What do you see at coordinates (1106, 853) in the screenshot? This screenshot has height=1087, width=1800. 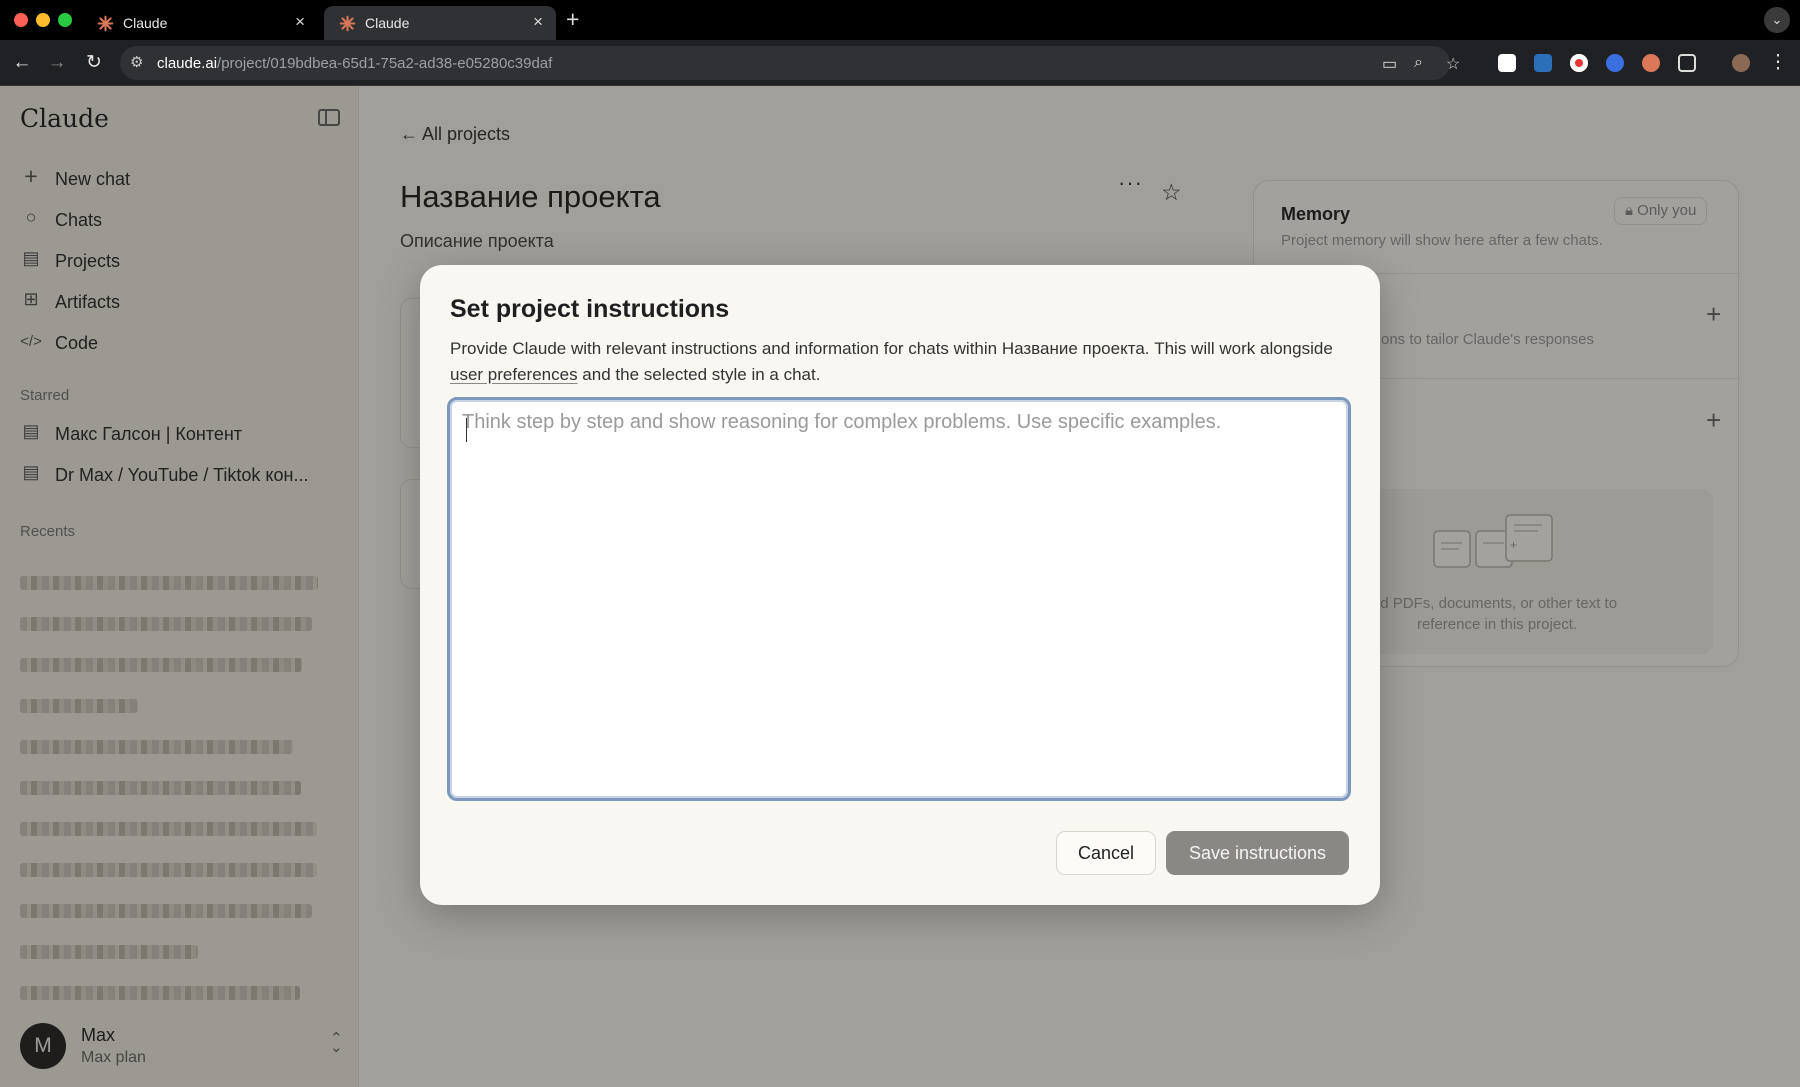 I see `cancel-button: Cancel` at bounding box center [1106, 853].